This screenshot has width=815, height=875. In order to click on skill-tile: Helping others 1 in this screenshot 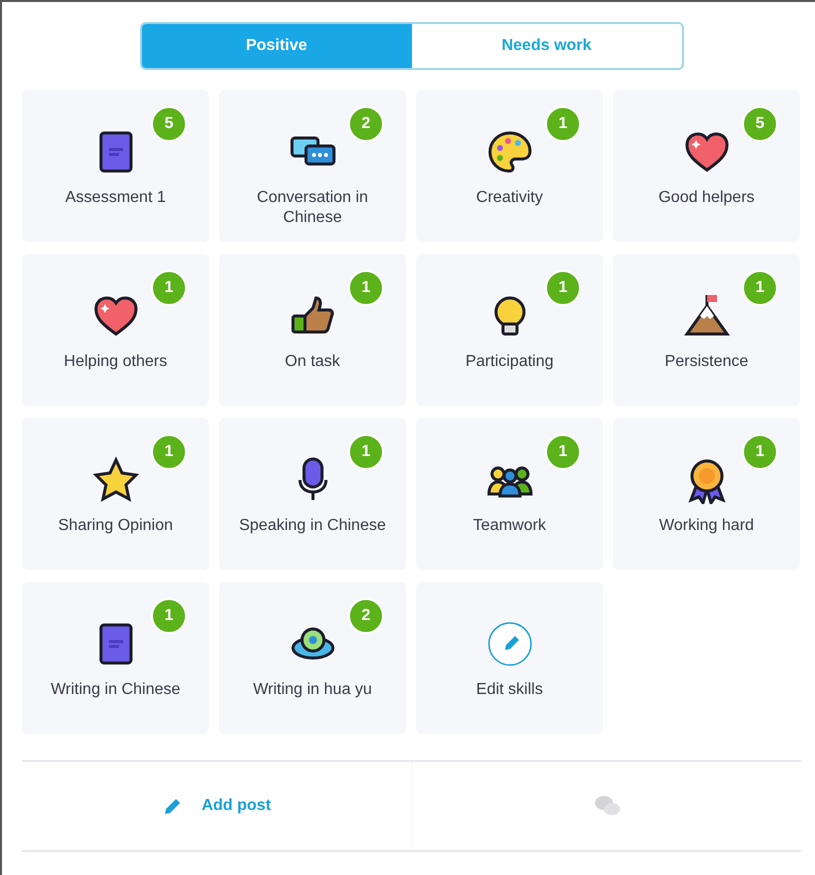, I will do `click(115, 330)`.